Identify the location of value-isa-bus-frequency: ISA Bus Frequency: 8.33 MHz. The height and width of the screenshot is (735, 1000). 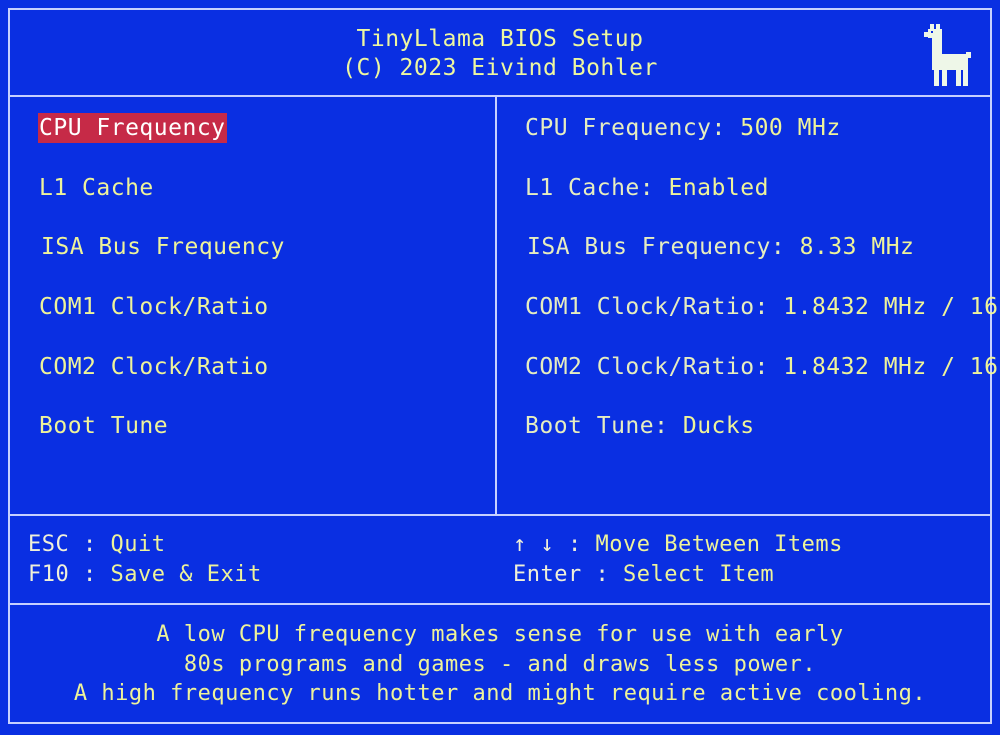
(720, 247).